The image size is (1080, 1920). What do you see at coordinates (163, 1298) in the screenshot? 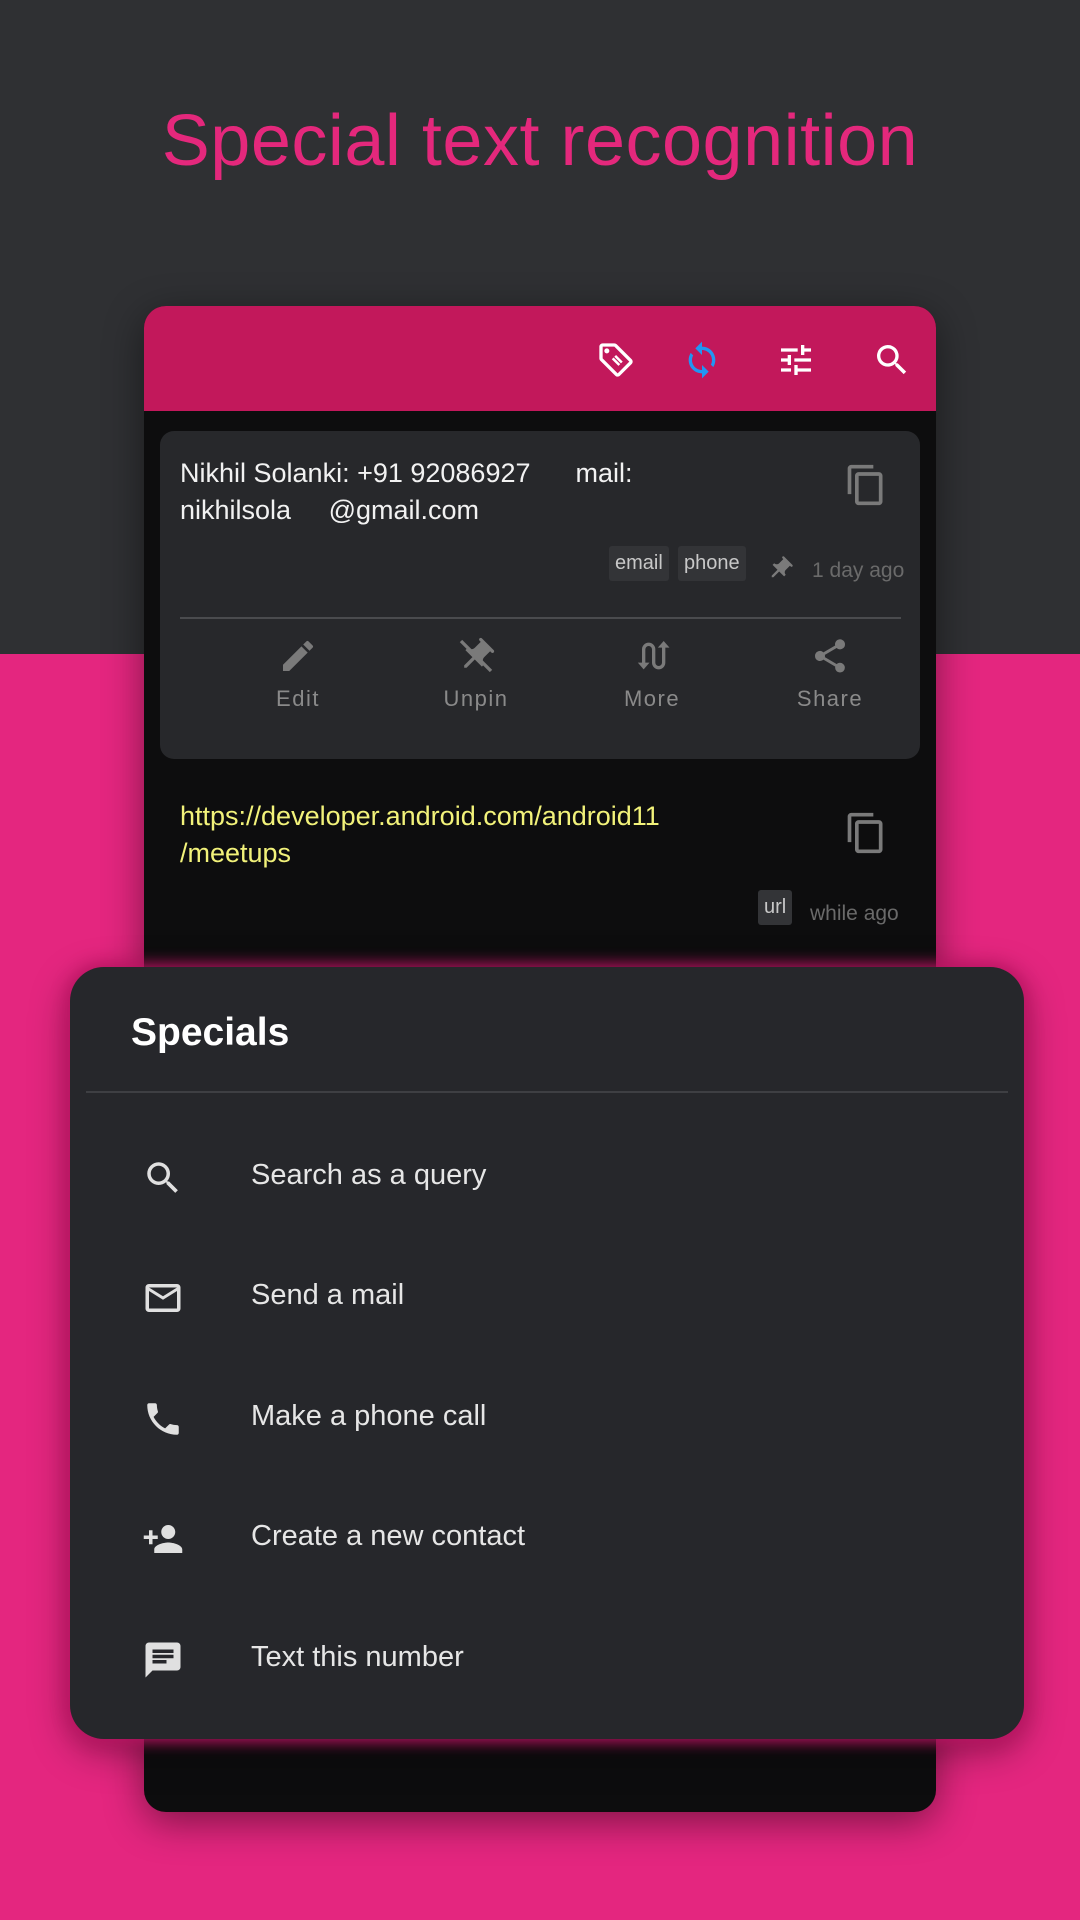
I see `mail-icon` at bounding box center [163, 1298].